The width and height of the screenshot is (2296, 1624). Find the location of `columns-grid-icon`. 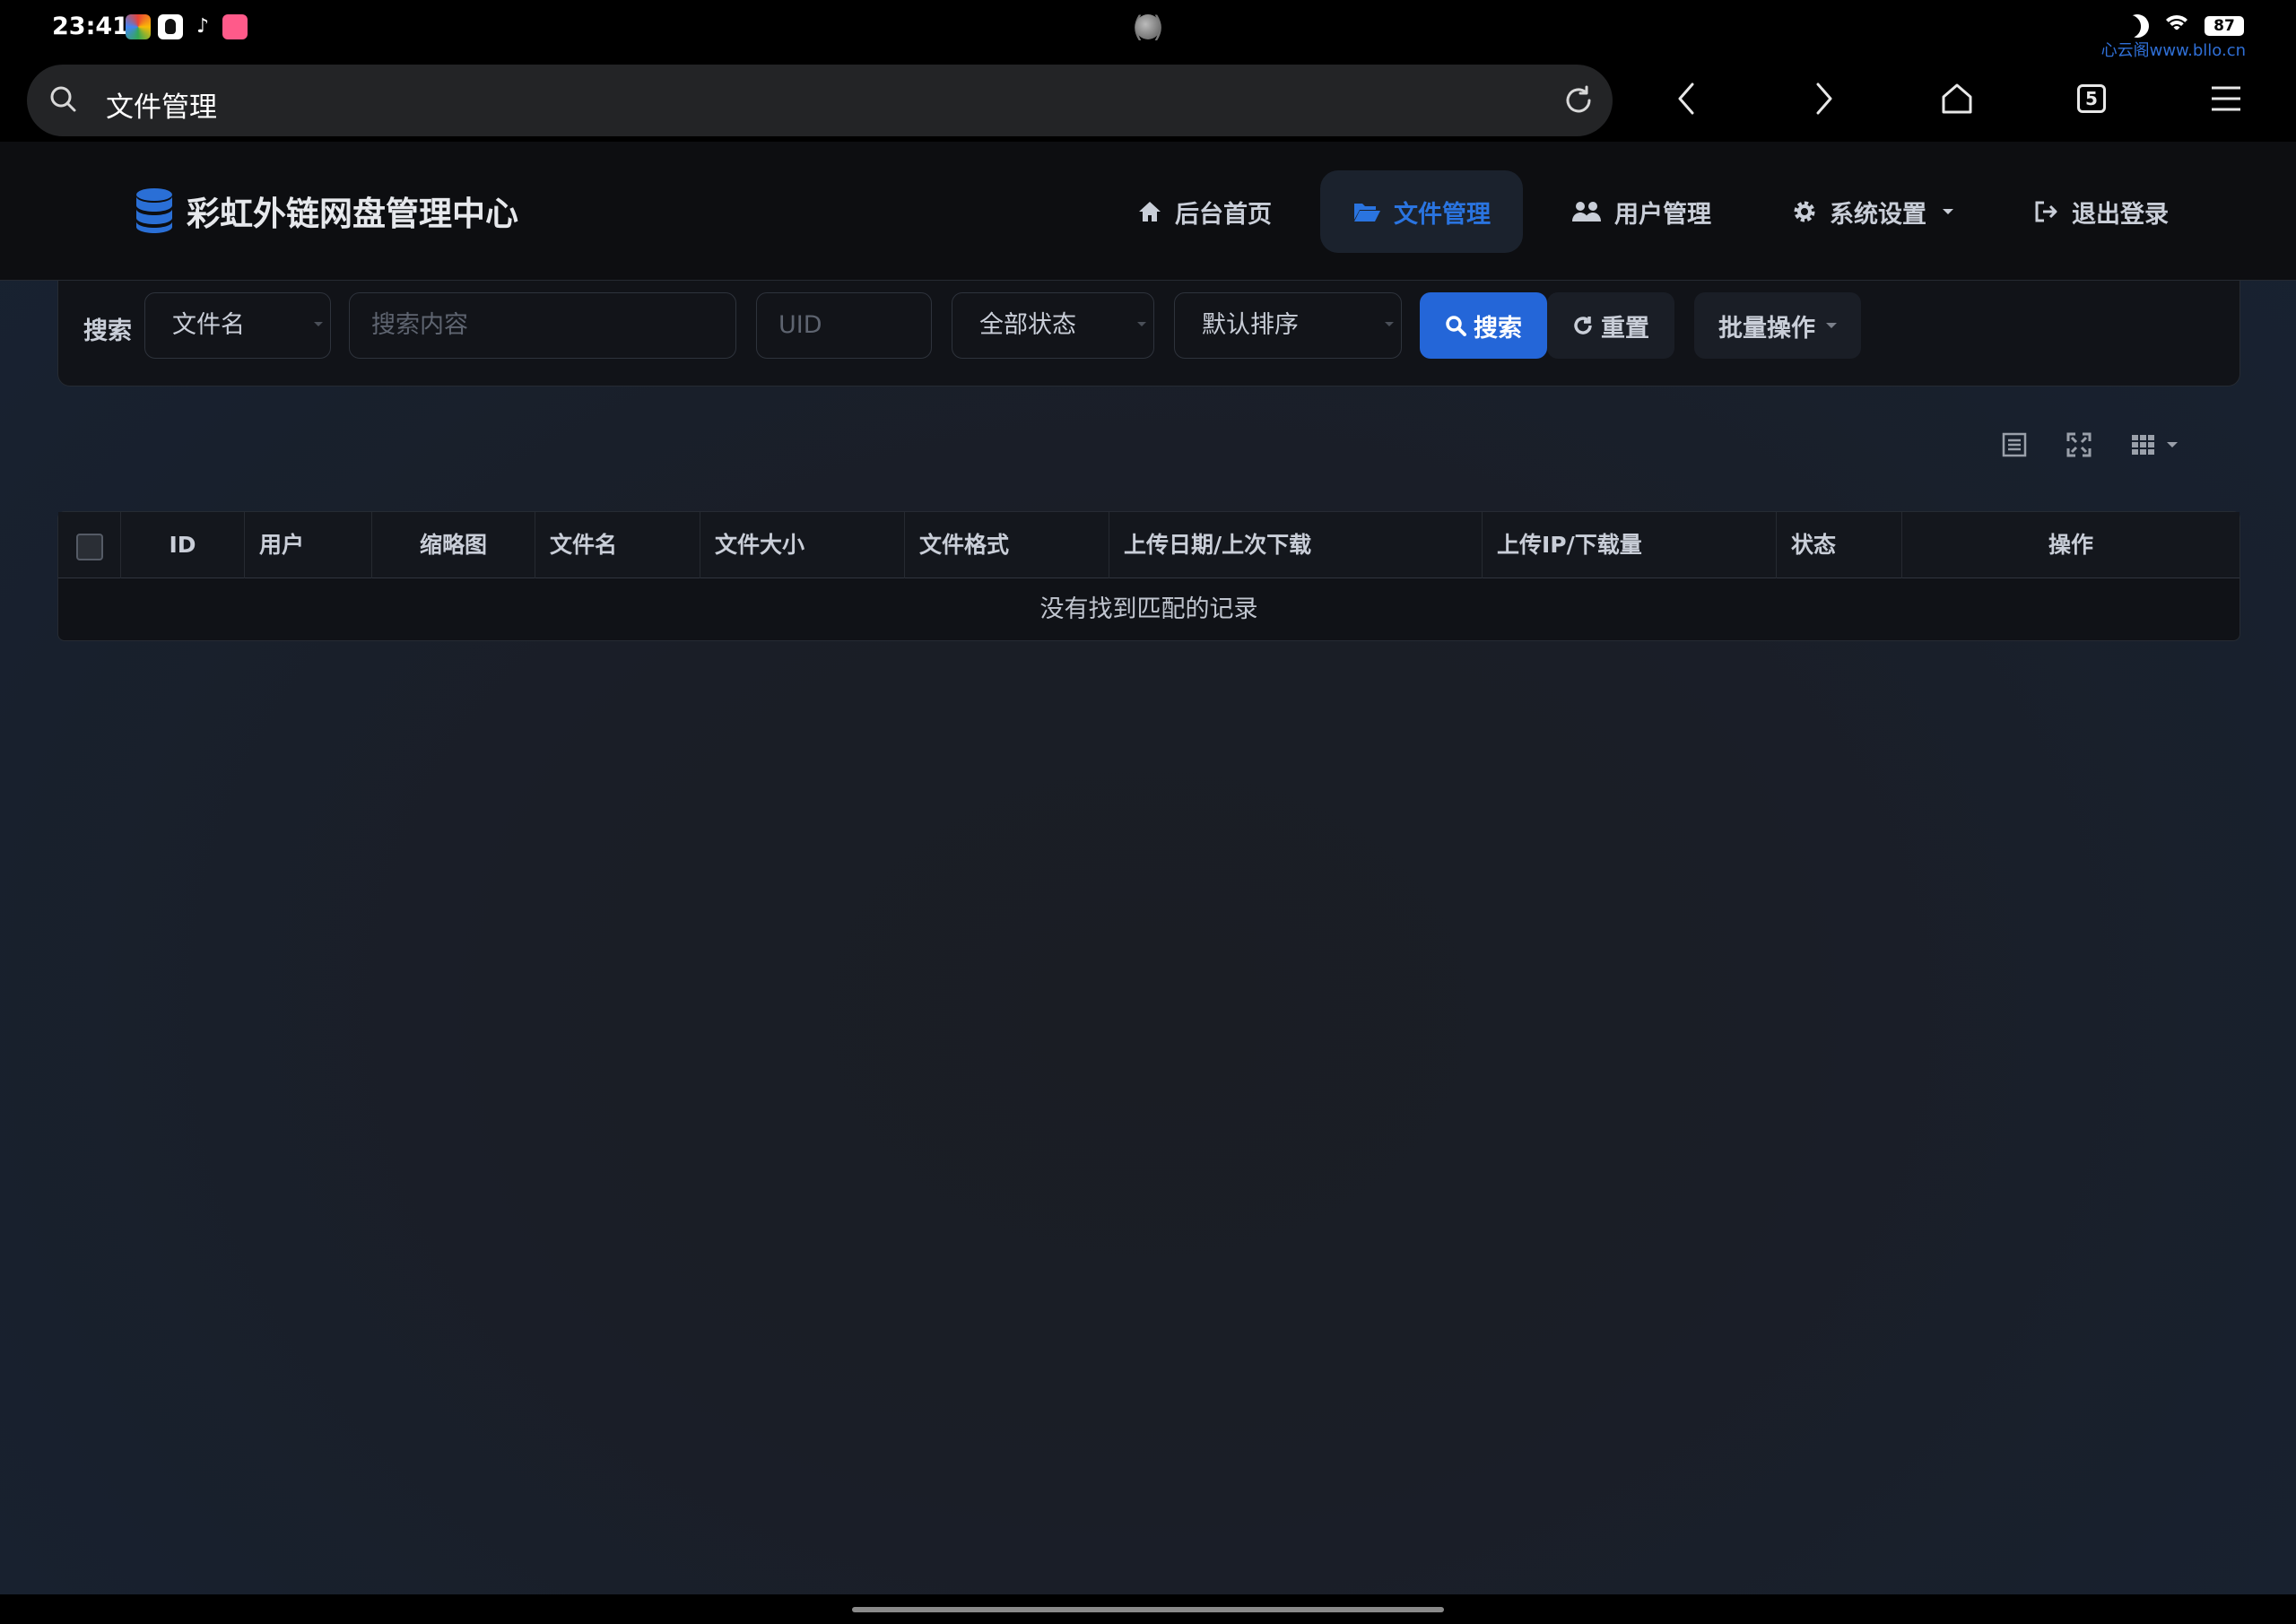

columns-grid-icon is located at coordinates (2143, 445).